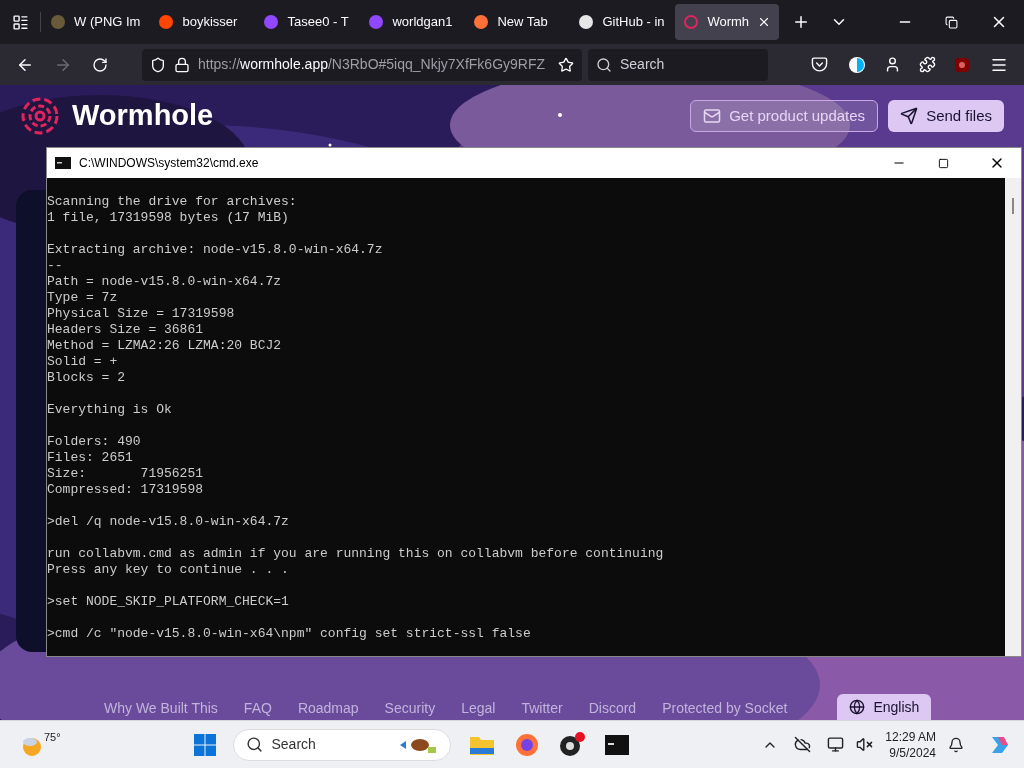  Describe the element at coordinates (125, 490) in the screenshot. I see `console-line: Compressed: 17319598` at that location.